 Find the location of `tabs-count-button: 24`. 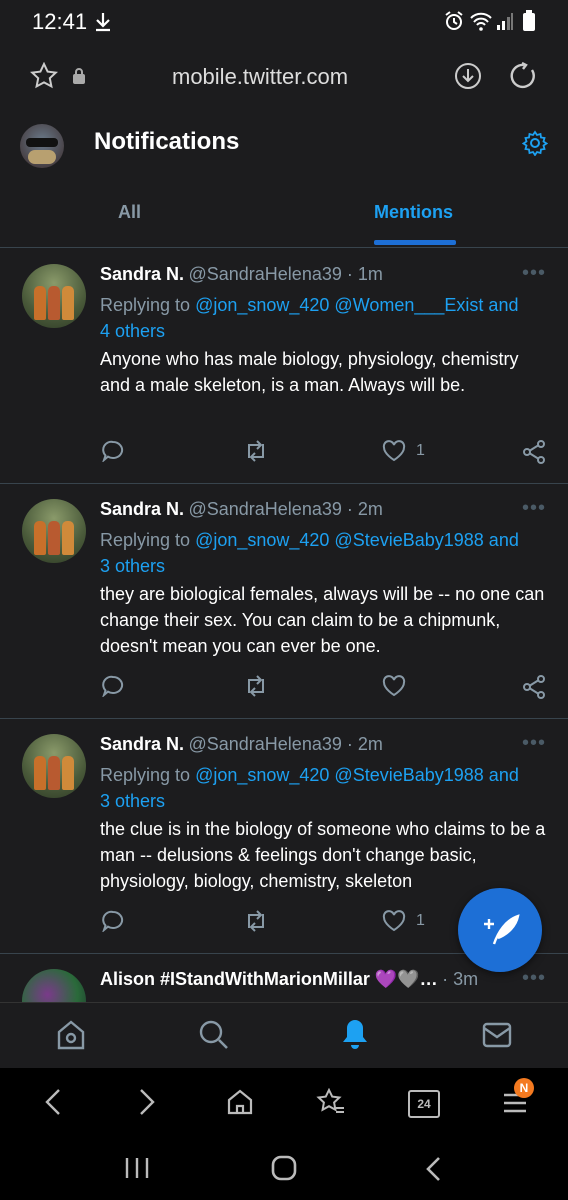

tabs-count-button: 24 is located at coordinates (424, 1104).